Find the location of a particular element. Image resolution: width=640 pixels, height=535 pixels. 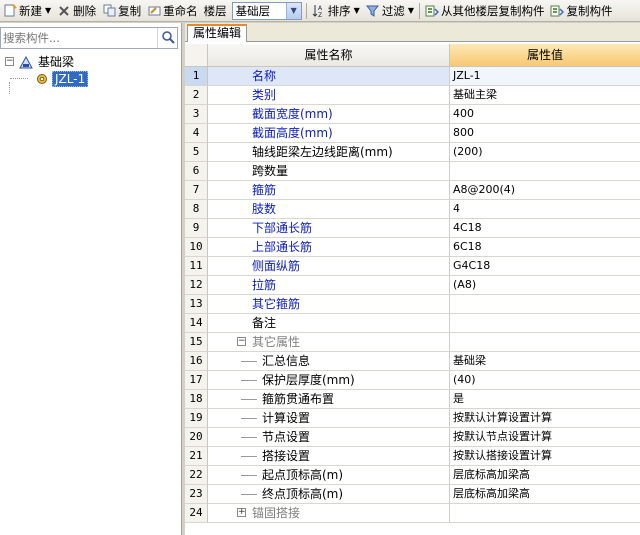

property-name: 起点顶标高(m) is located at coordinates (303, 475).